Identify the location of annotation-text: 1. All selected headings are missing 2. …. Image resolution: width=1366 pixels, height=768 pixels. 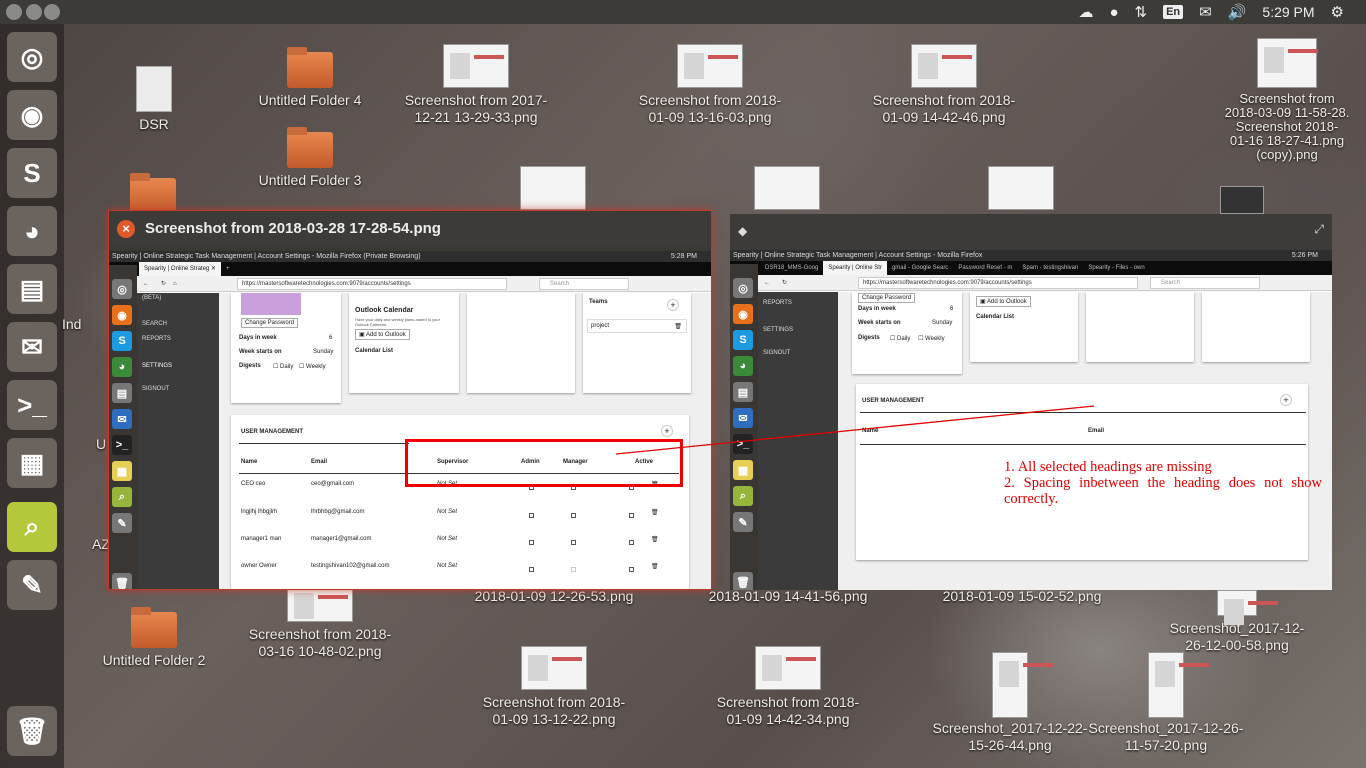
(1163, 483).